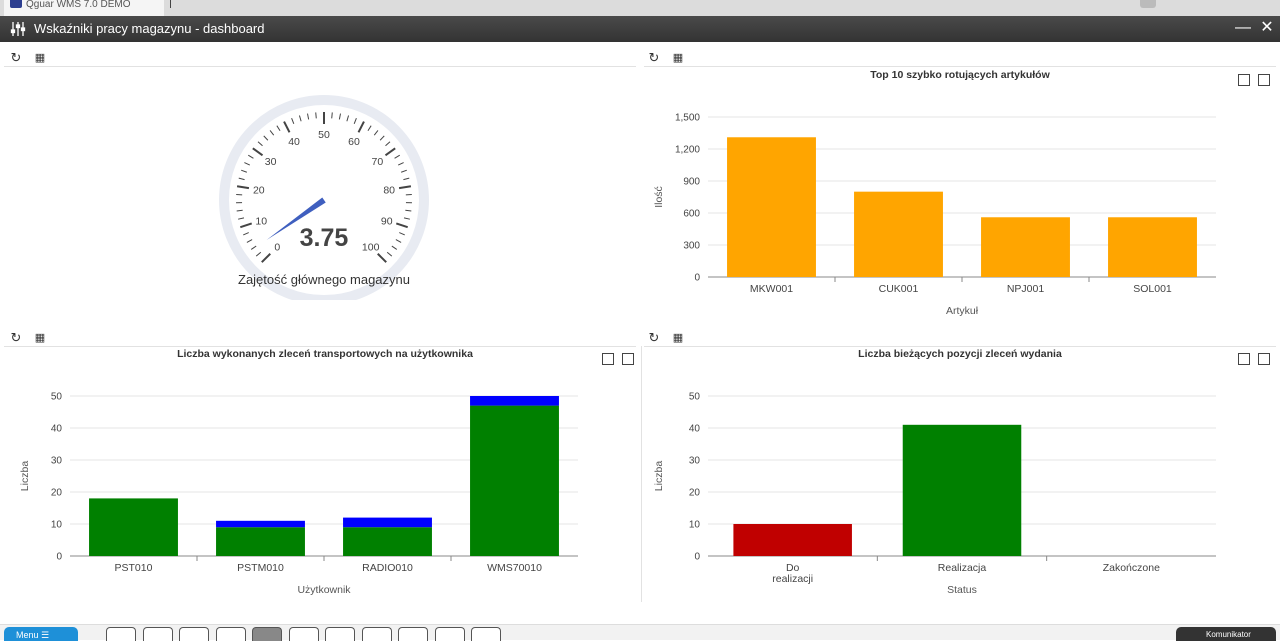 This screenshot has width=1280, height=643. I want to click on x-tick-label: MKW001, so click(771, 289).